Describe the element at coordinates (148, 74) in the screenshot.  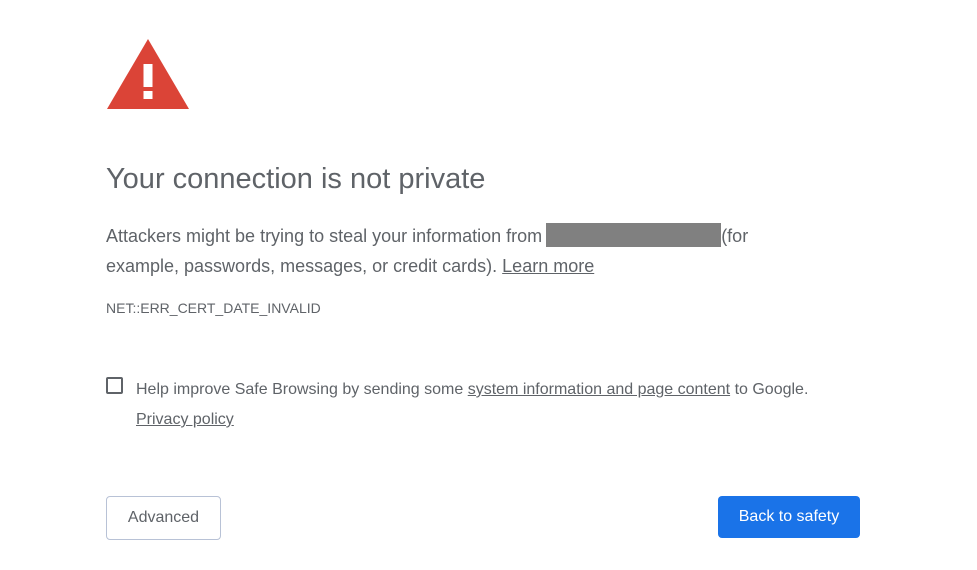
I see `warning-triangle-icon` at that location.